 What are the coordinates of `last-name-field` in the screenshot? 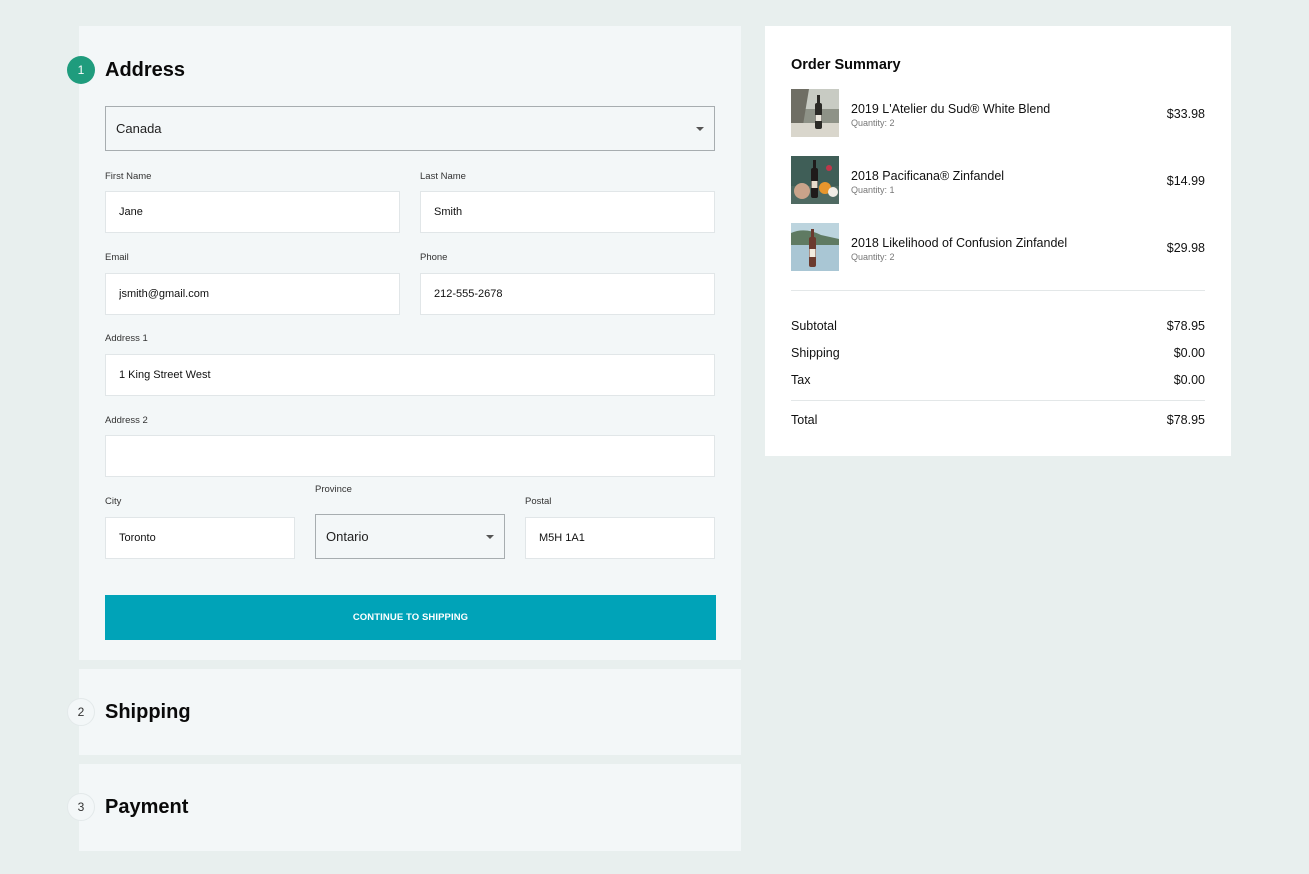 It's located at (567, 212).